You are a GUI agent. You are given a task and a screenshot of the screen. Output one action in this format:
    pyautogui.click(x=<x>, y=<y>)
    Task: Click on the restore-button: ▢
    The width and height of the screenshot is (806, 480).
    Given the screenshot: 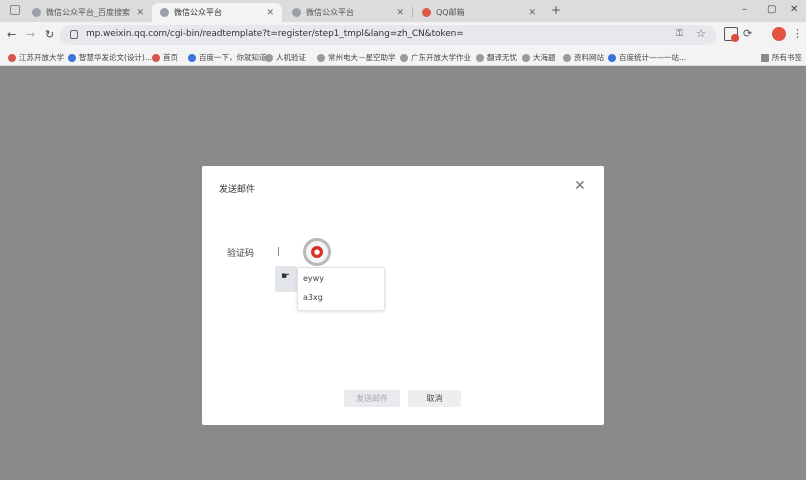 What is the action you would take?
    pyautogui.click(x=771, y=9)
    